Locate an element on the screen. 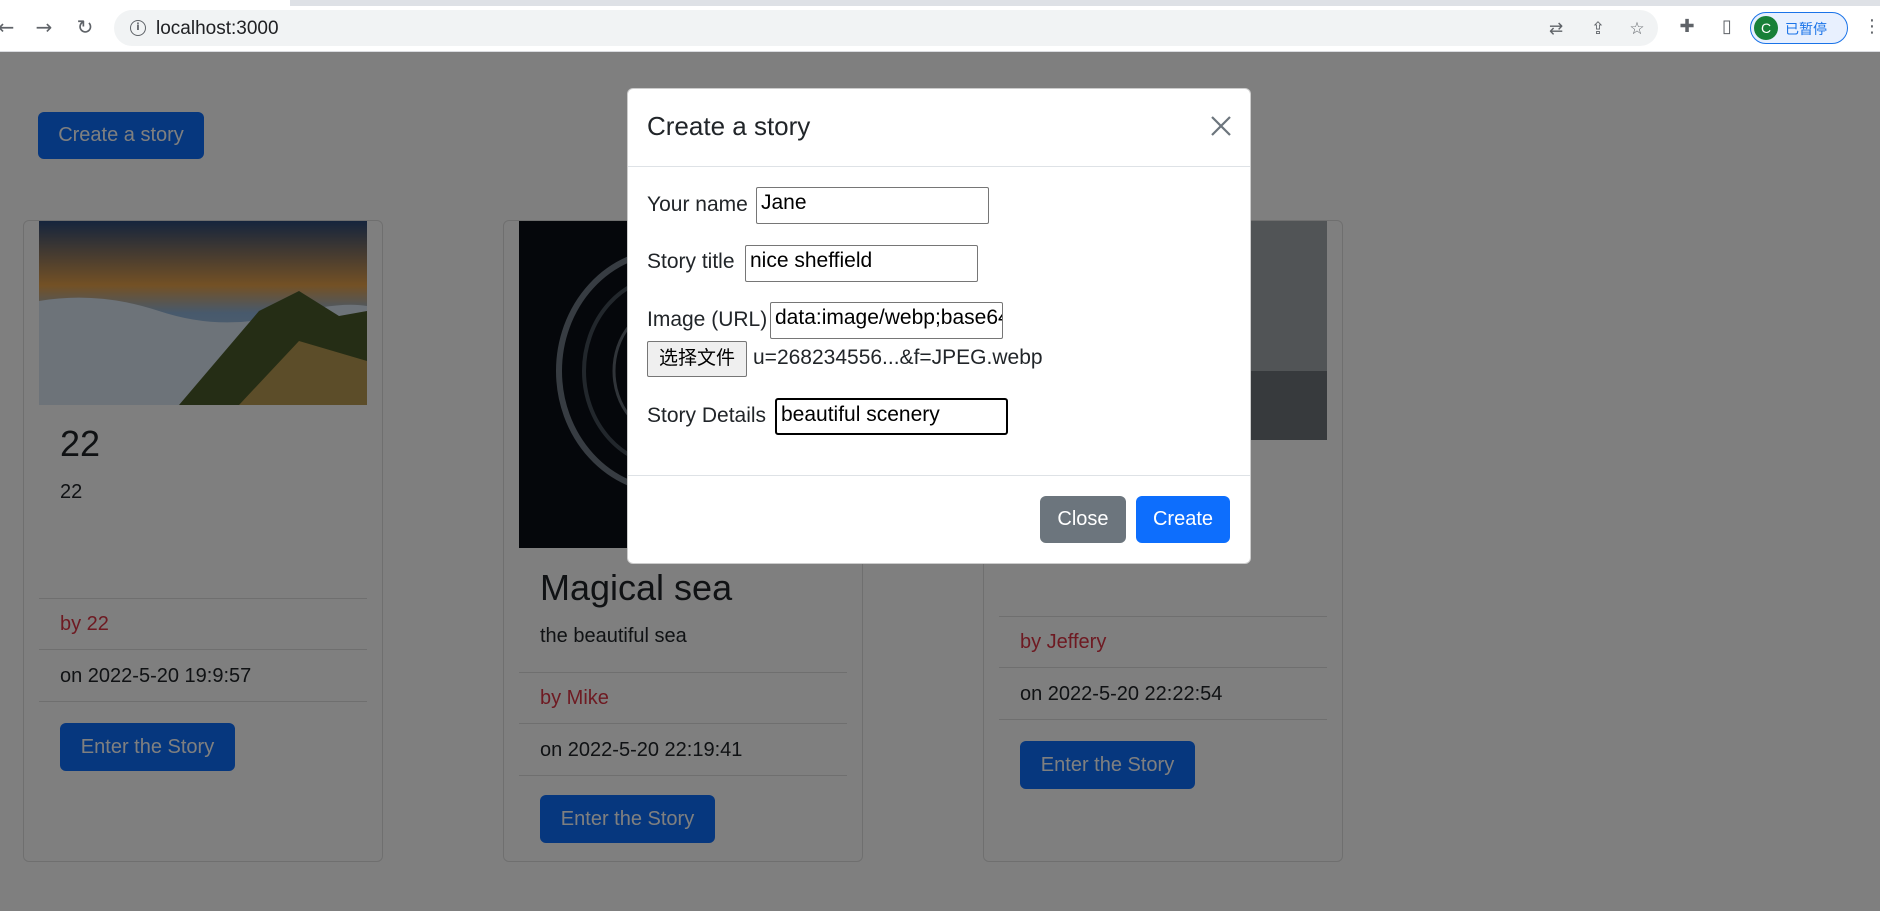  back-icon: ← is located at coordinates (9, 27).